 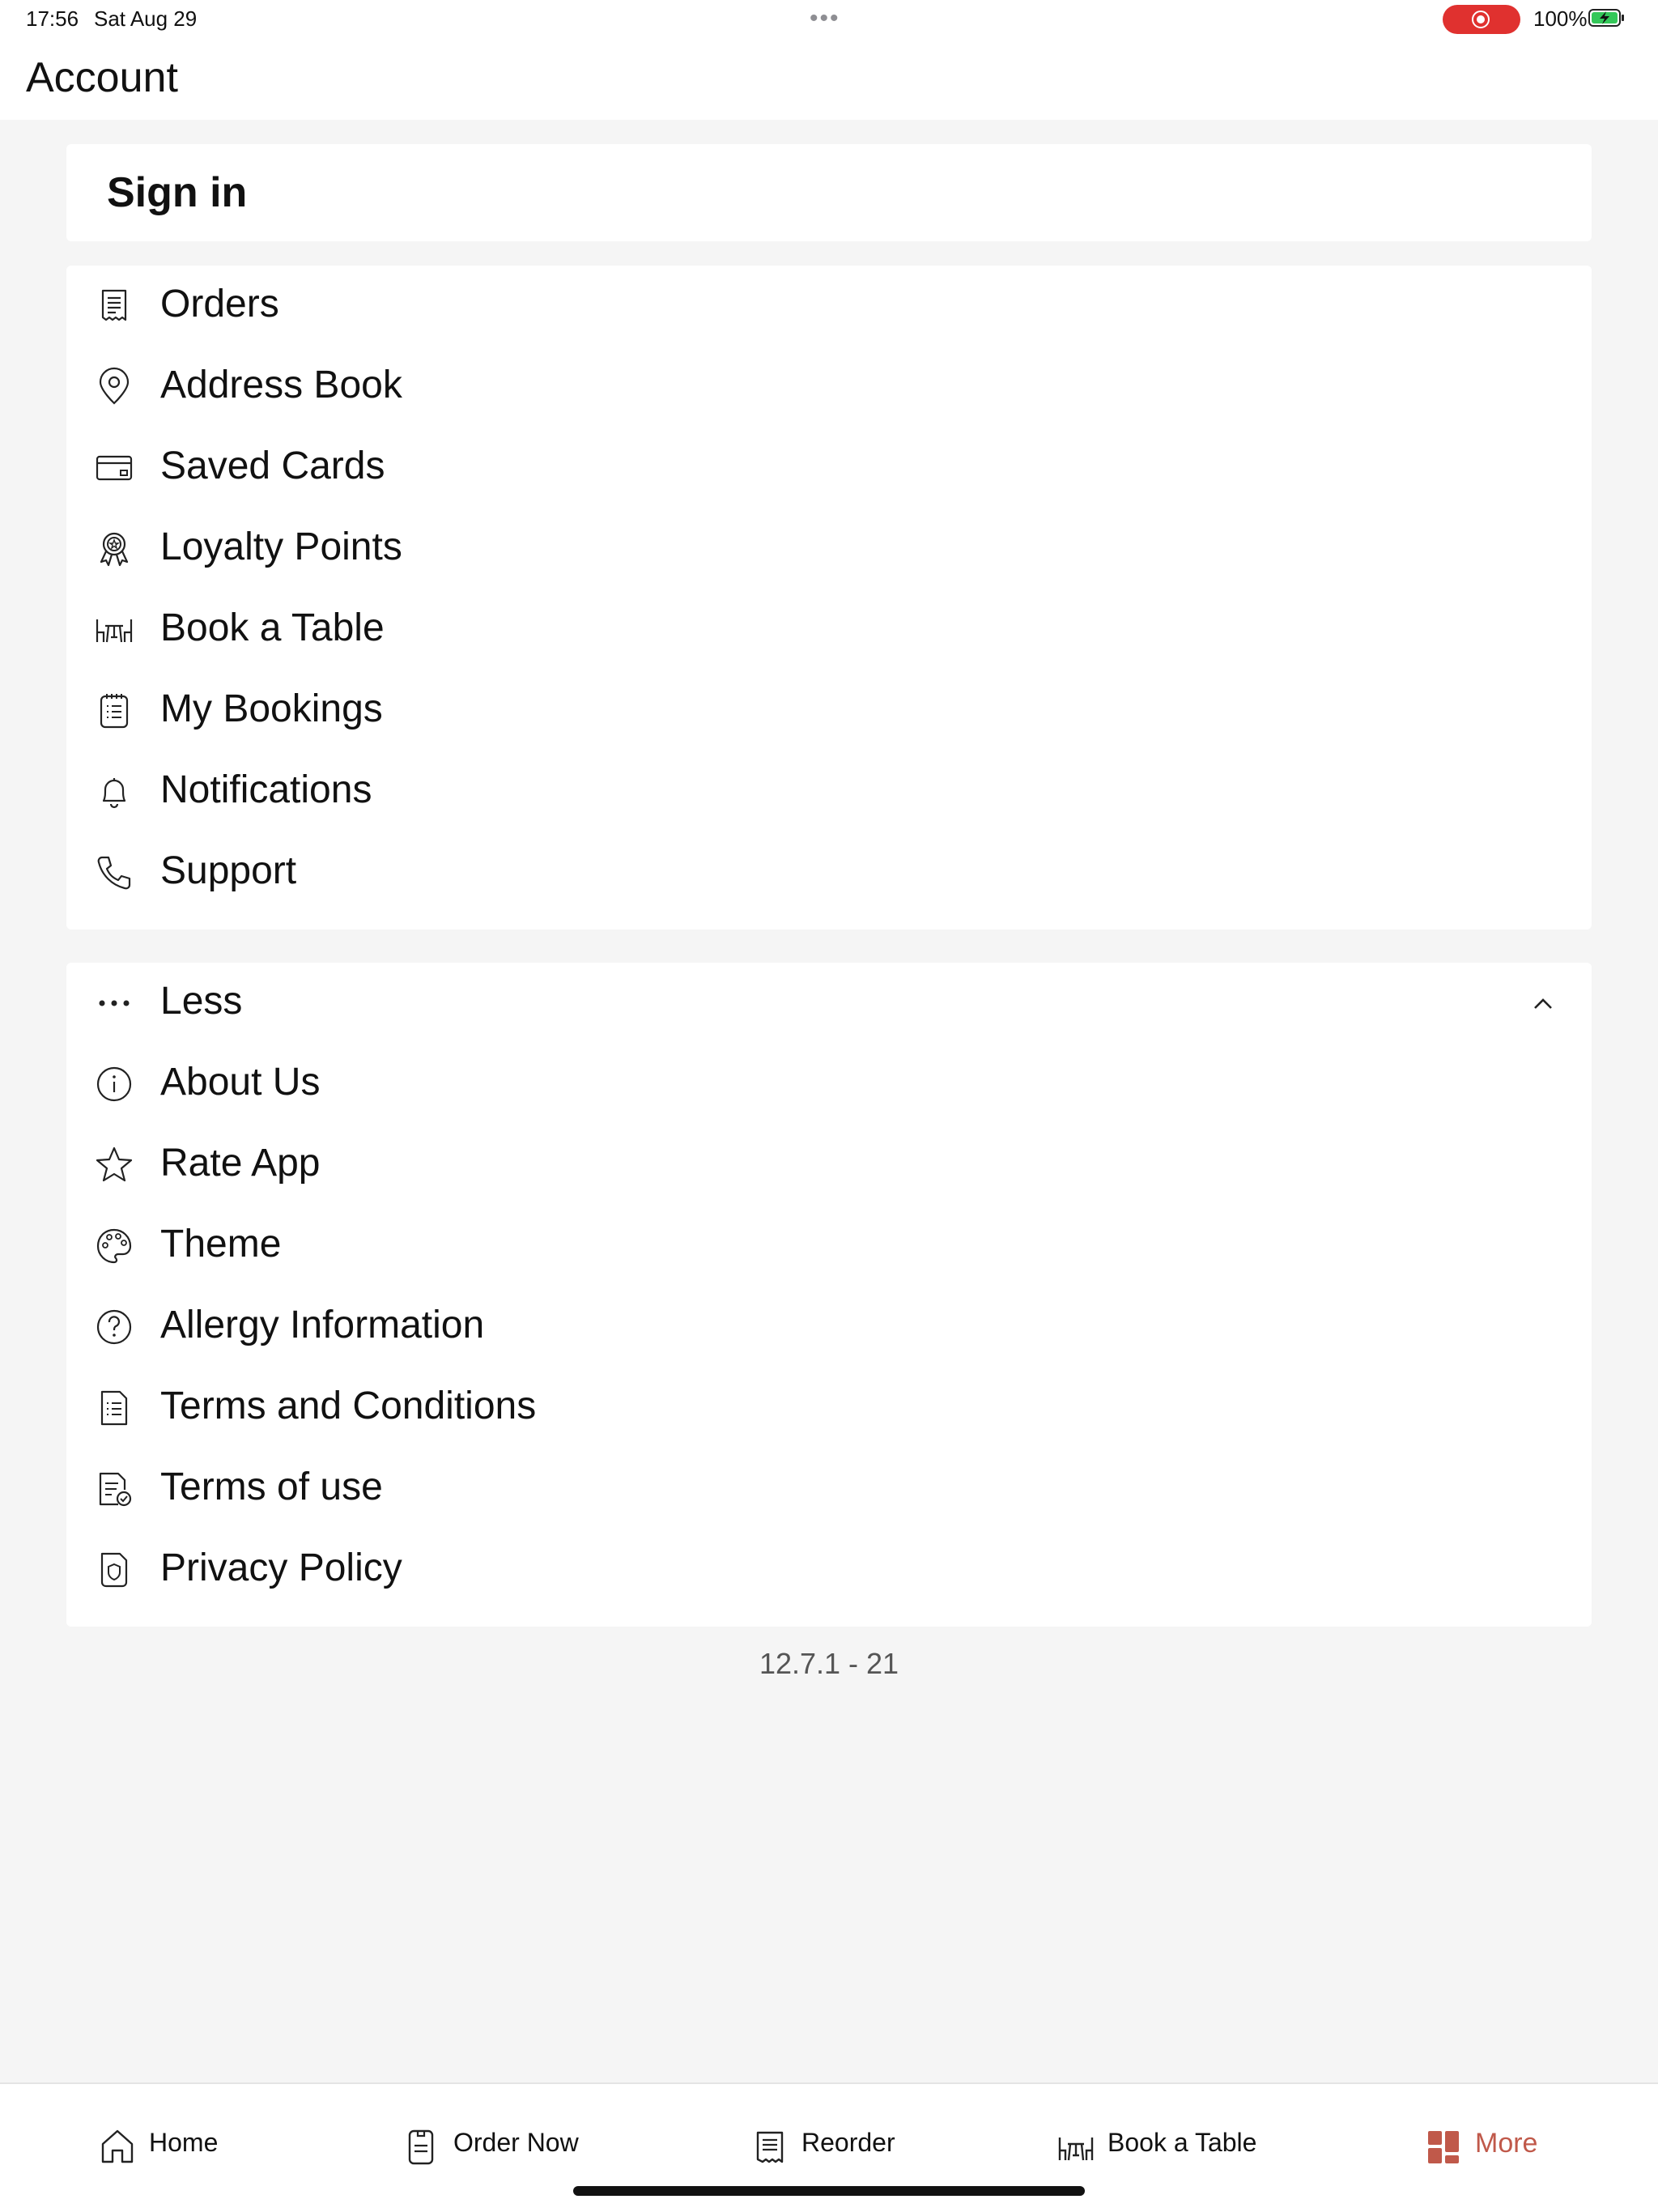 I want to click on menu-item-label: Saved Cards, so click(x=272, y=466).